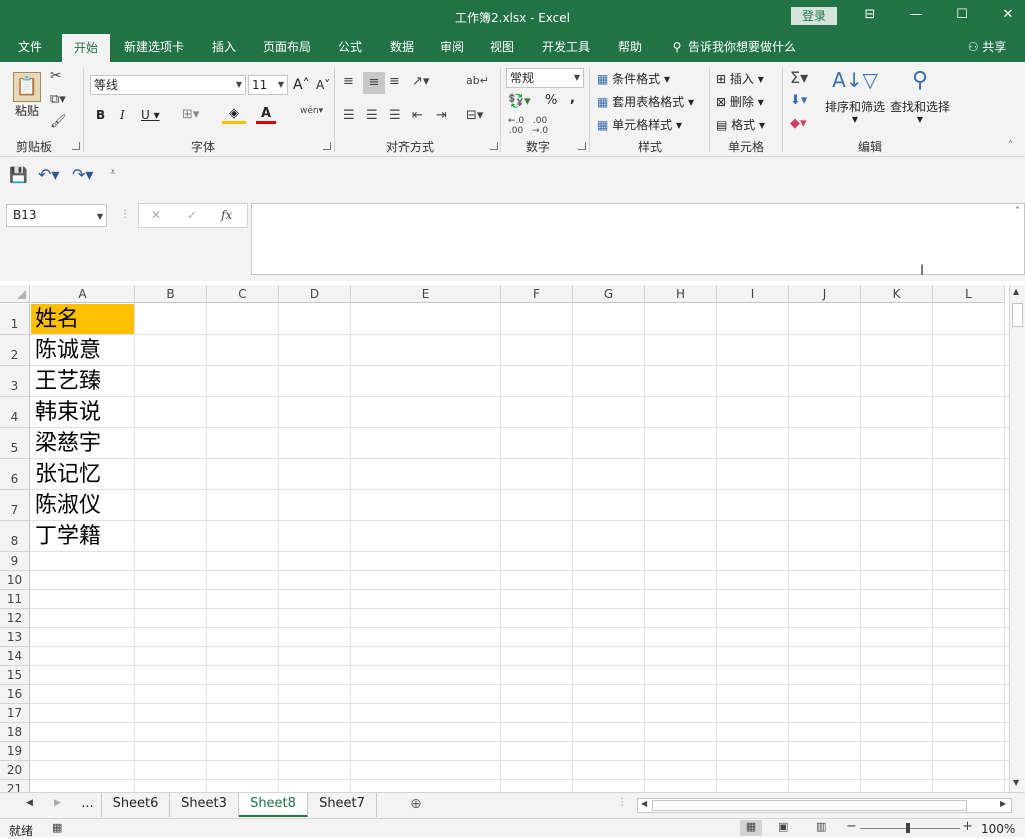 The image size is (1025, 839). What do you see at coordinates (15, 770) in the screenshot?
I see `row-header-20: 20` at bounding box center [15, 770].